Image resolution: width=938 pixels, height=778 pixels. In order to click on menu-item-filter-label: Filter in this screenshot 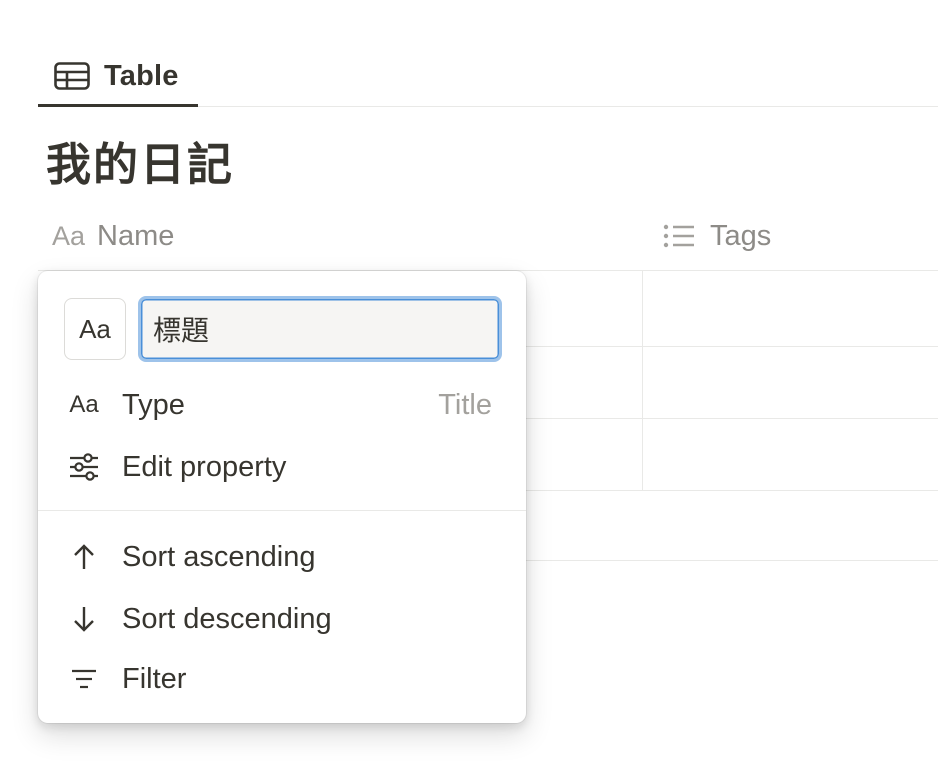, I will do `click(154, 678)`.